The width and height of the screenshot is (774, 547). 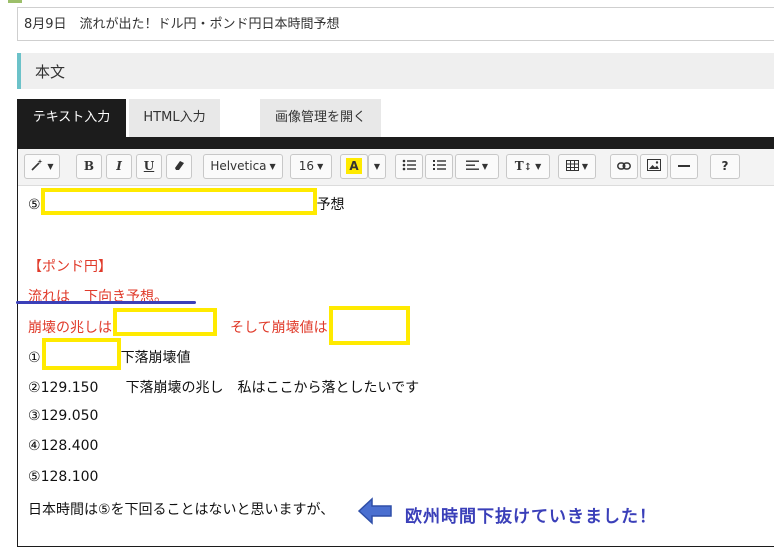 I want to click on horizontal-rule-button, so click(x=684, y=166).